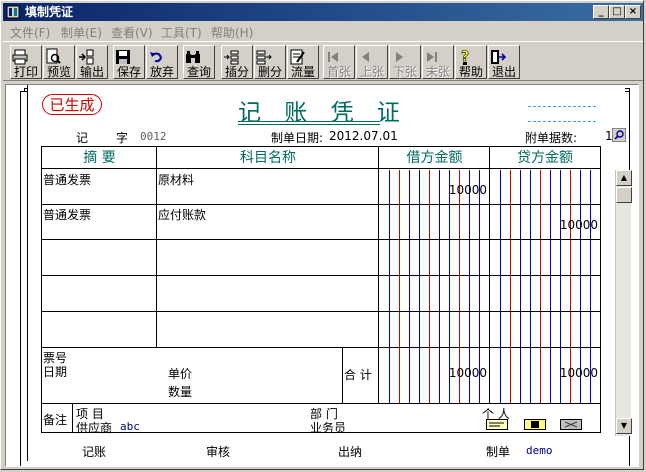 The width and height of the screenshot is (646, 472). Describe the element at coordinates (180, 392) in the screenshot. I see `quantity-label: 数量` at that location.